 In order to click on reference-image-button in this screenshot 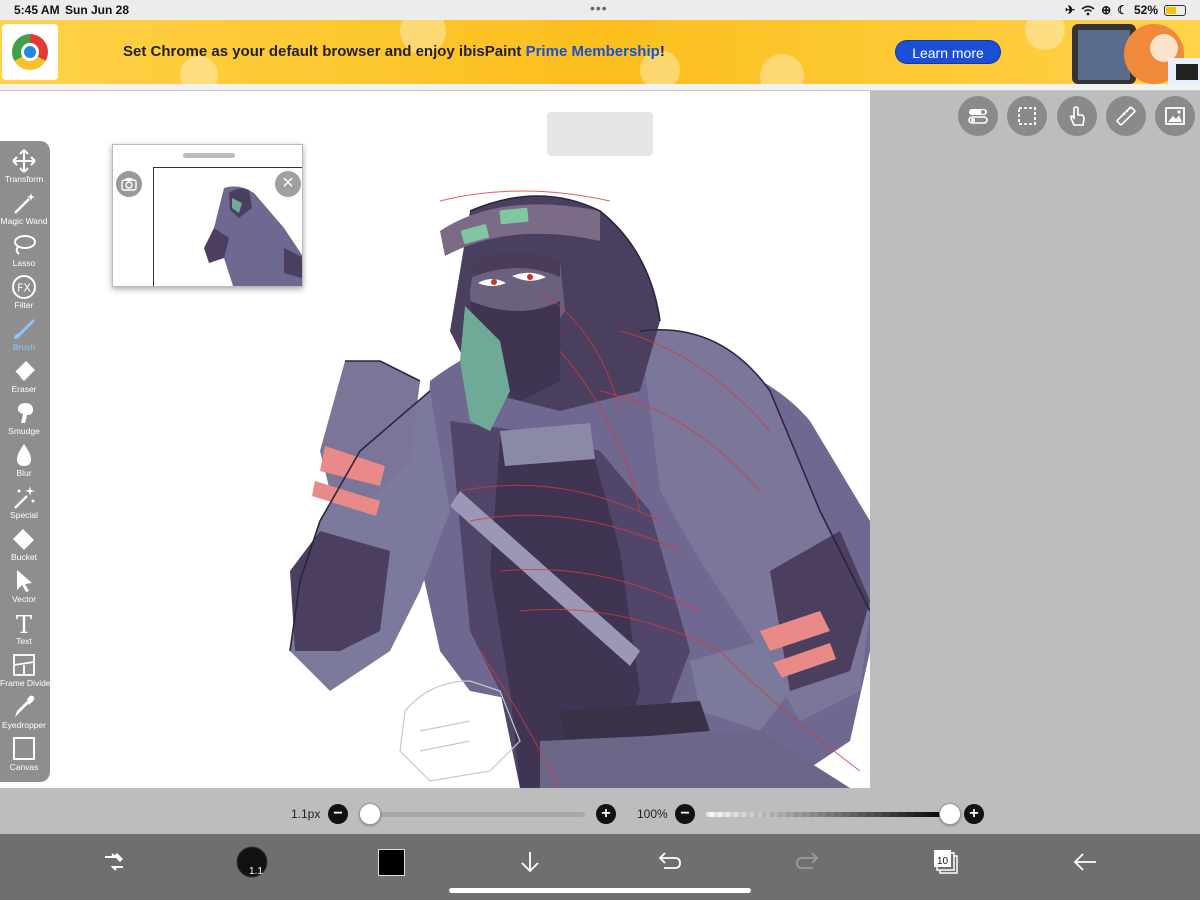, I will do `click(1175, 116)`.